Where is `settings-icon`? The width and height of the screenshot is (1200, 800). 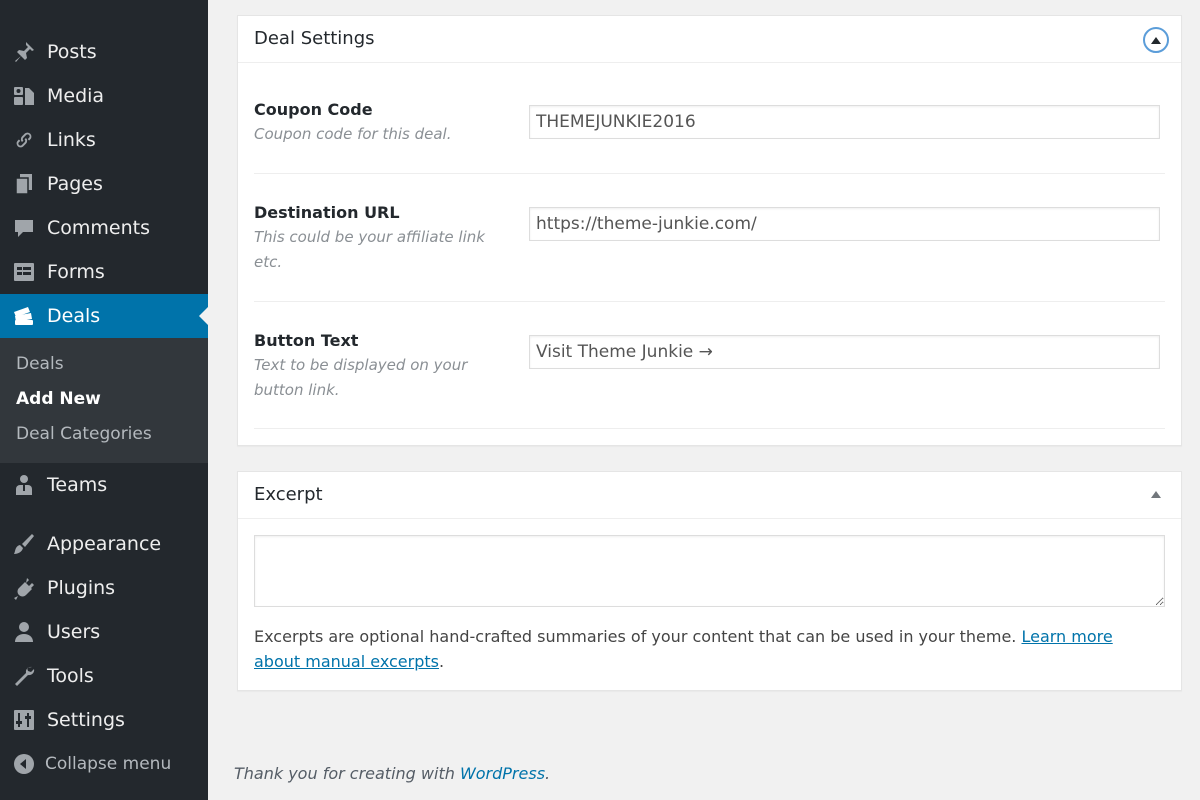
settings-icon is located at coordinates (24, 720).